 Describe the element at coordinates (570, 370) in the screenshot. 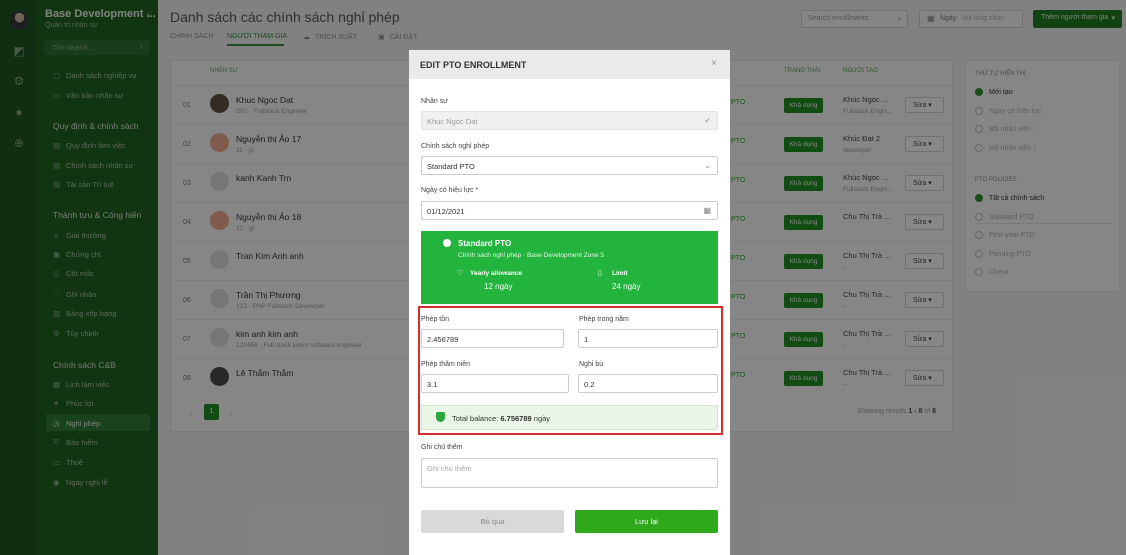

I see `highlight-box` at that location.